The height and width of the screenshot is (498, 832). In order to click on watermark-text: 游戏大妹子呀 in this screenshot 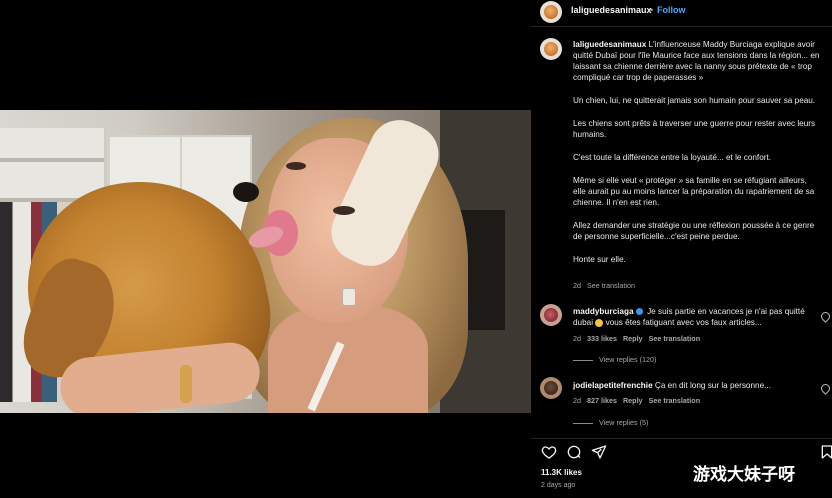, I will do `click(744, 475)`.